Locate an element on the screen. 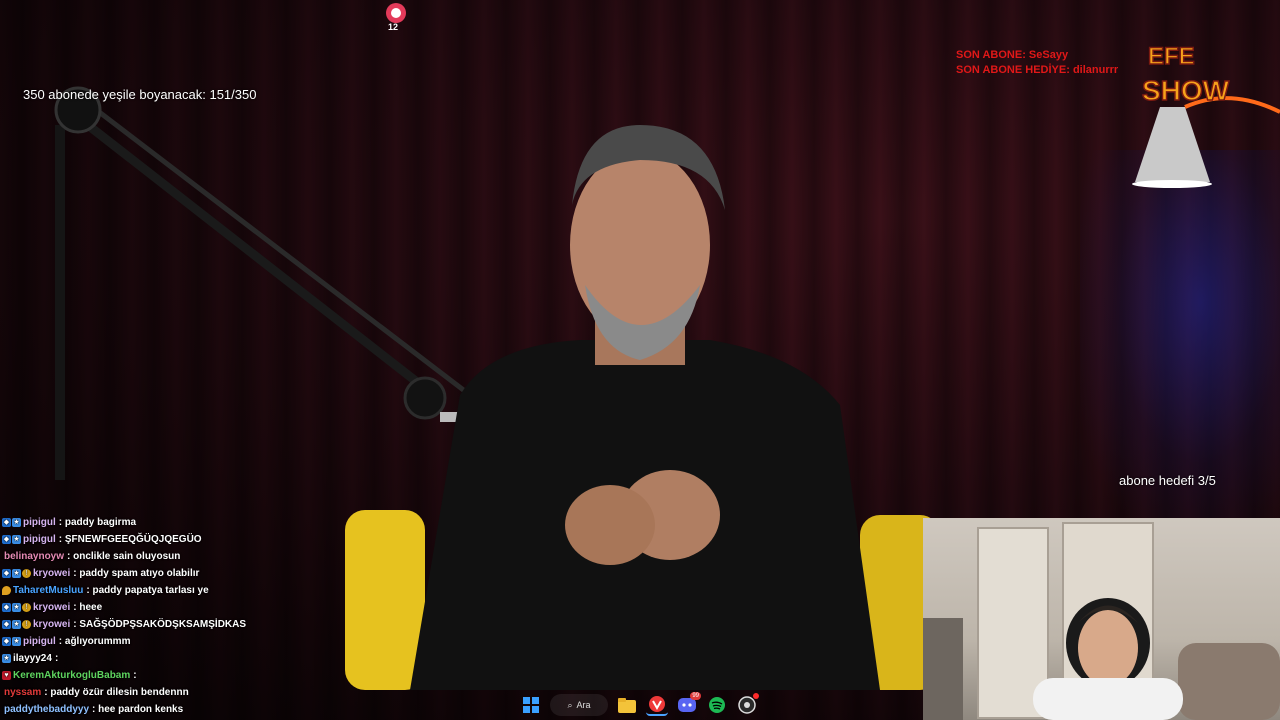 The width and height of the screenshot is (1280, 720). windows-taskbar: ⌕ Ara 99 is located at coordinates (640, 705).